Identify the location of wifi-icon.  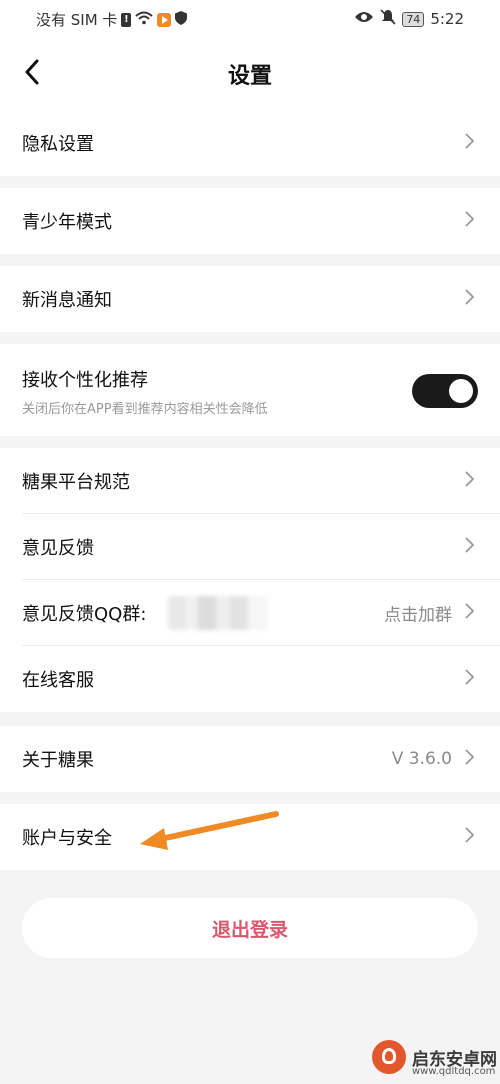
(144, 20).